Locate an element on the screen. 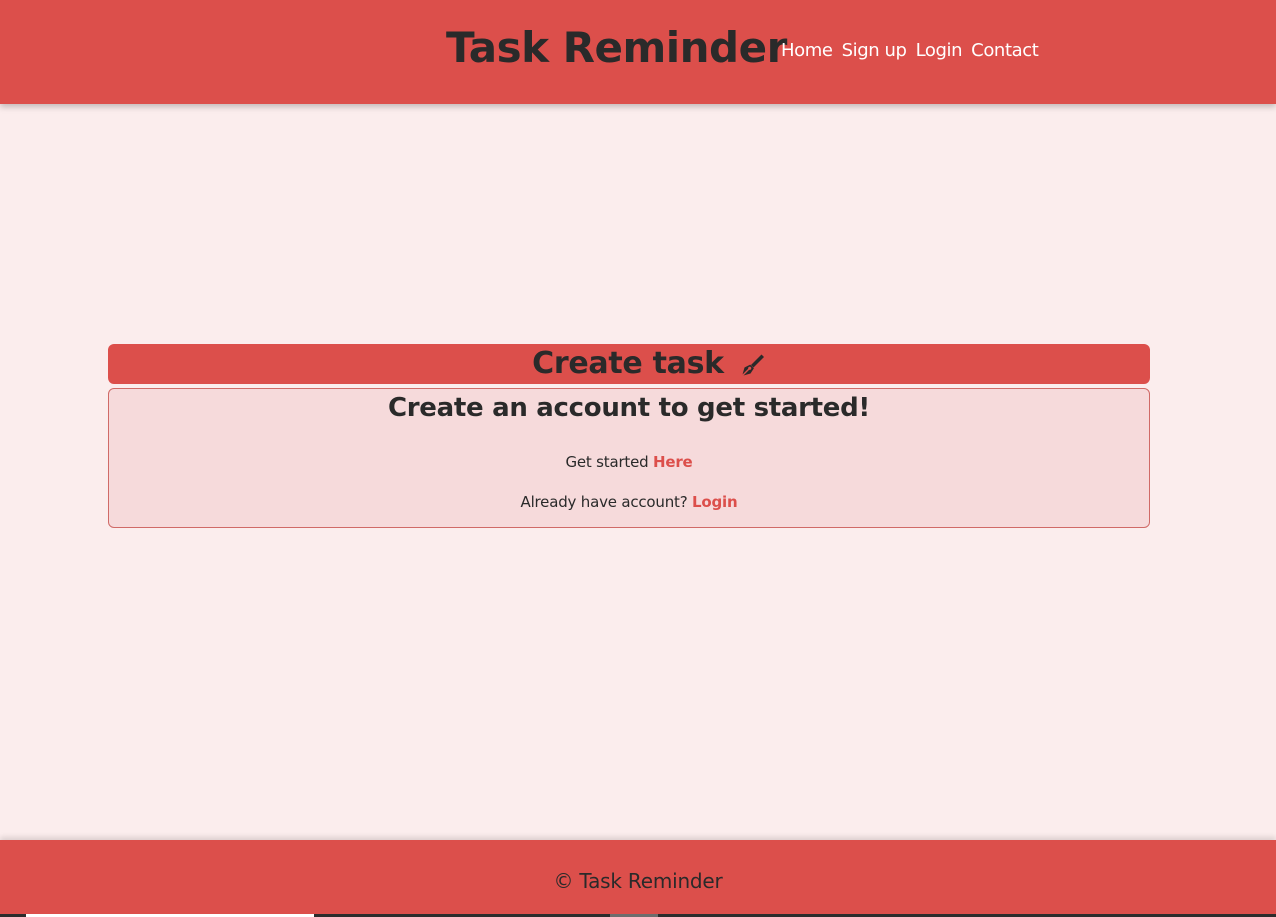  create-task-bar: Create task is located at coordinates (629, 364).